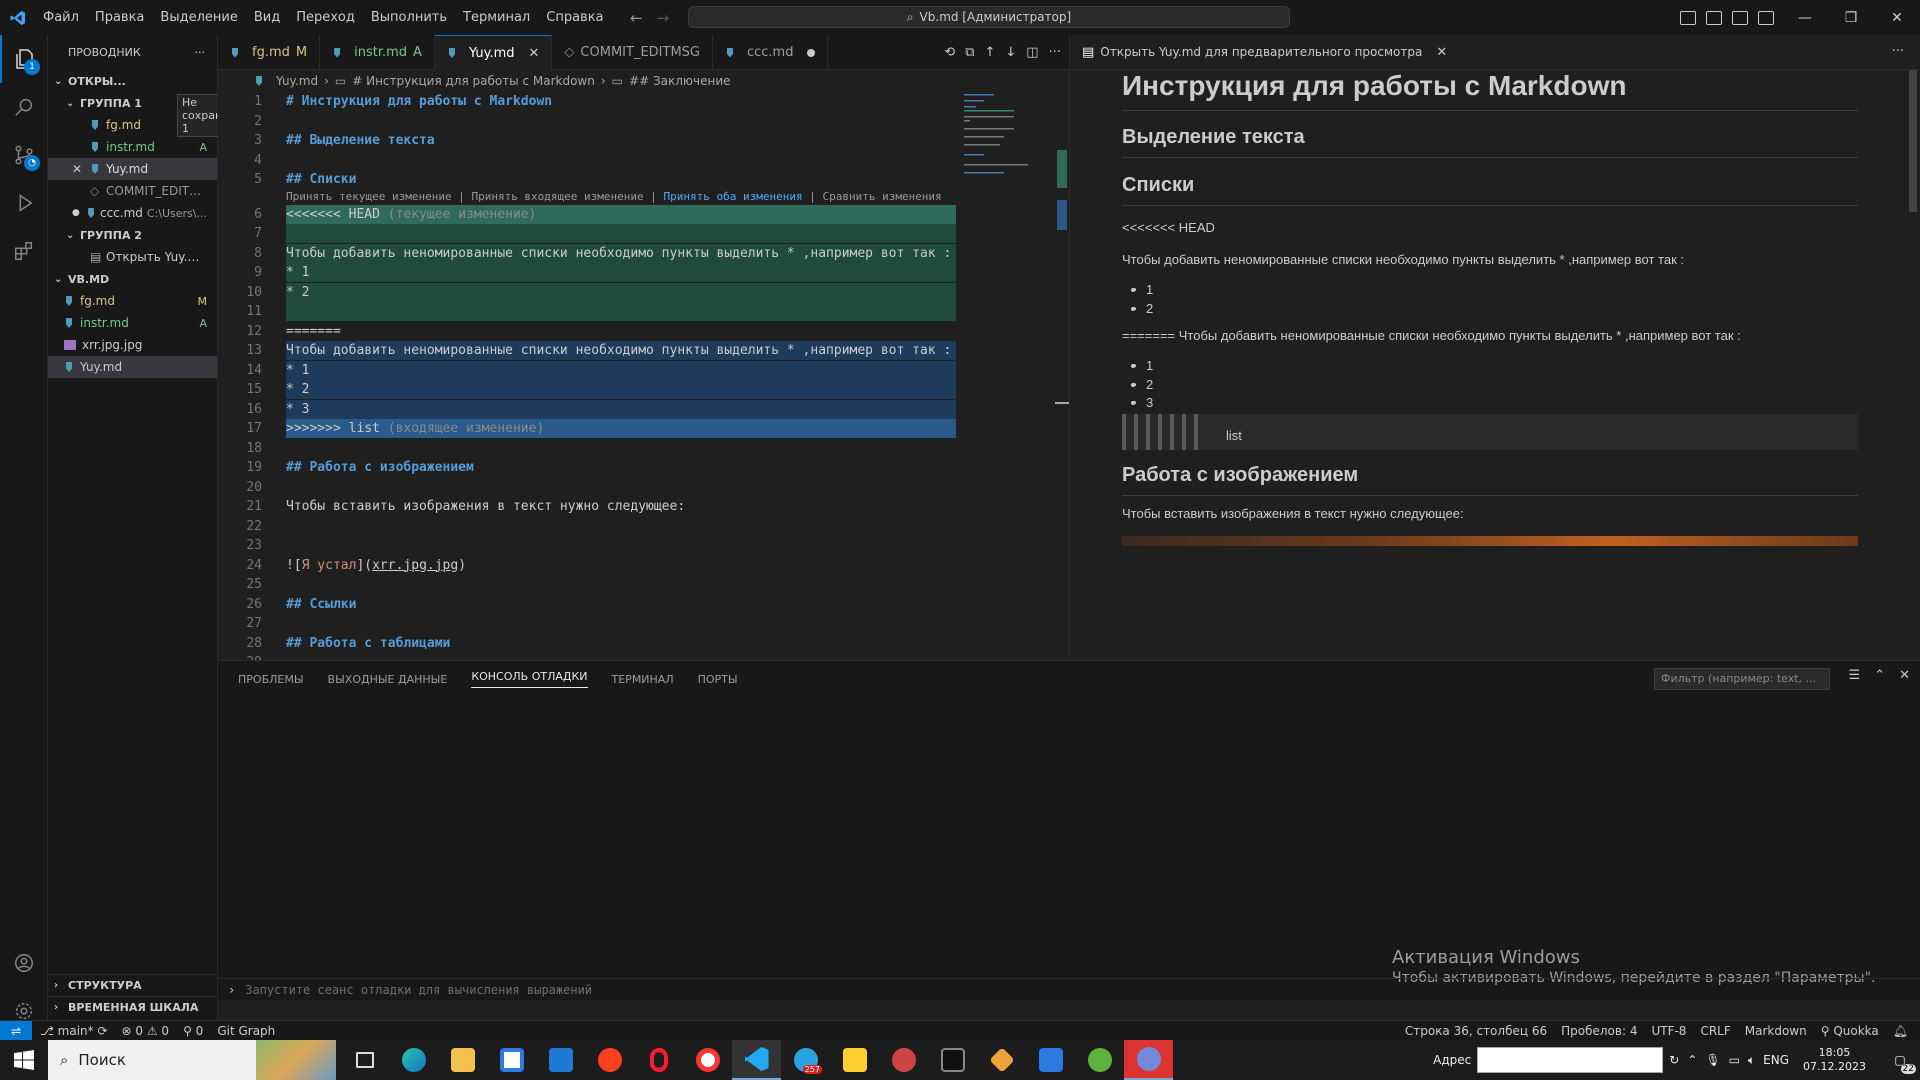 This screenshot has width=1920, height=1080. What do you see at coordinates (61, 17) in the screenshot?
I see `menu-file: Файл` at bounding box center [61, 17].